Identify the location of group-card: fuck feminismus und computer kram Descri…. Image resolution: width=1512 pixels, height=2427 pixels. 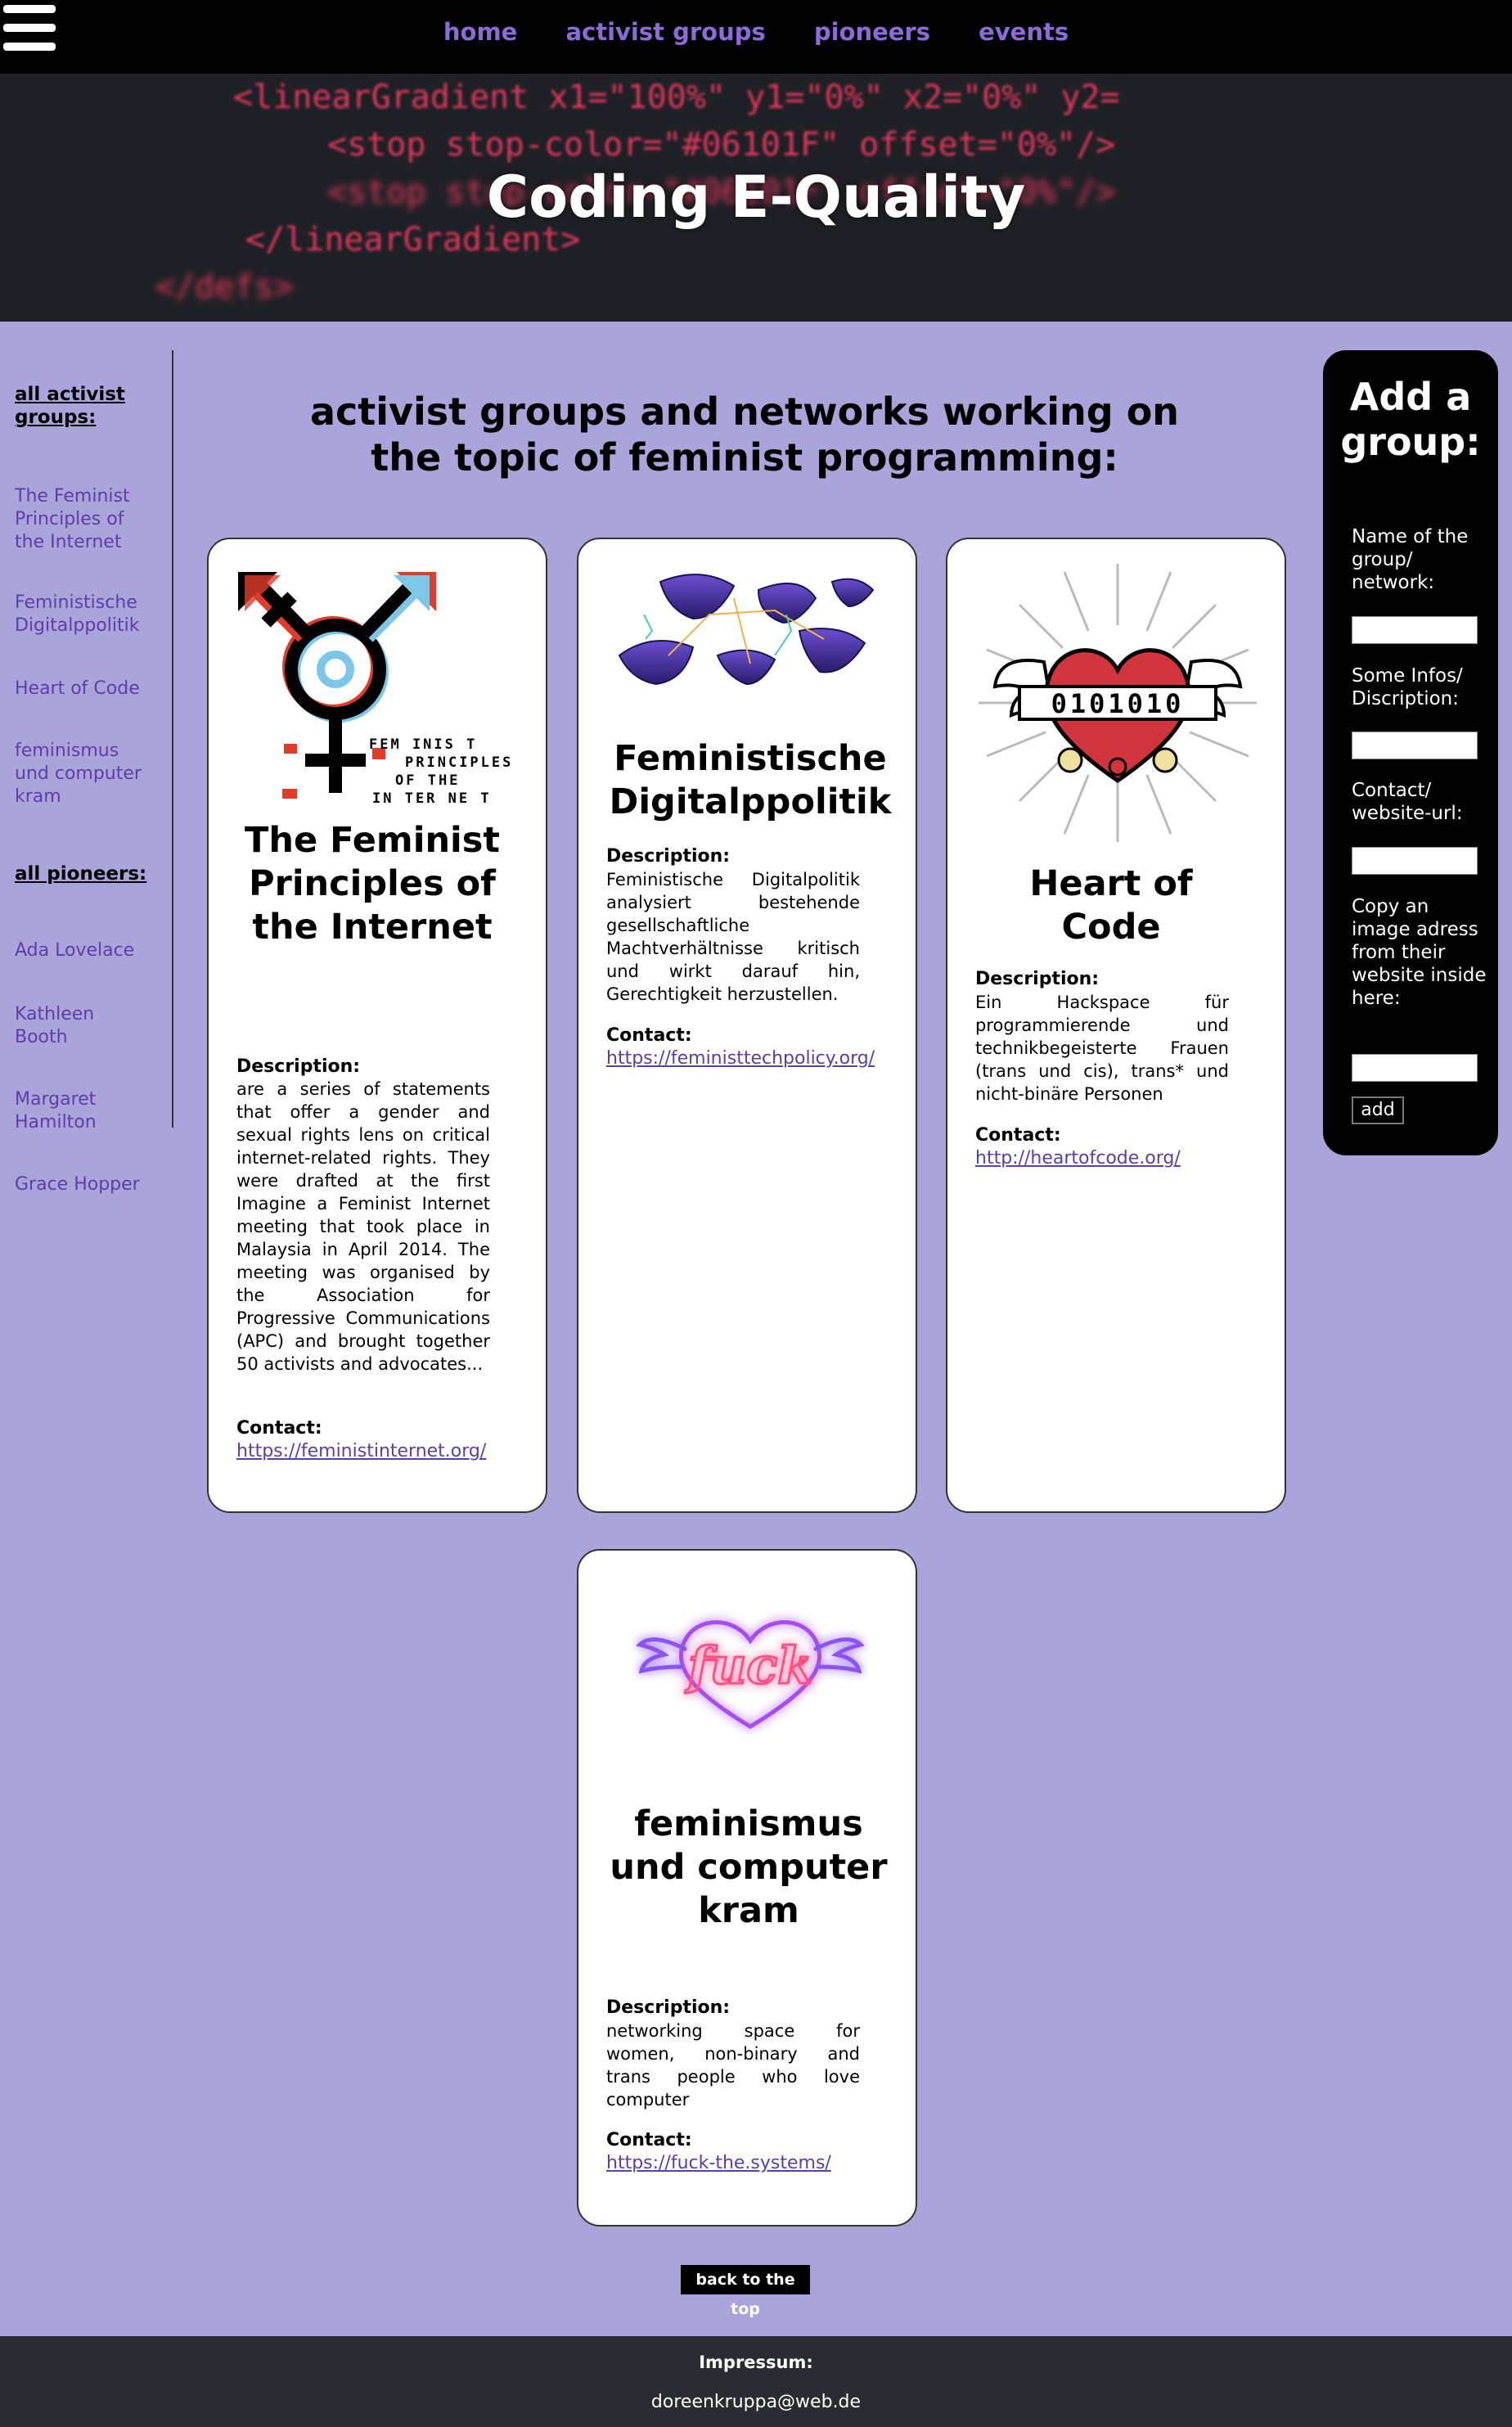
(747, 1888).